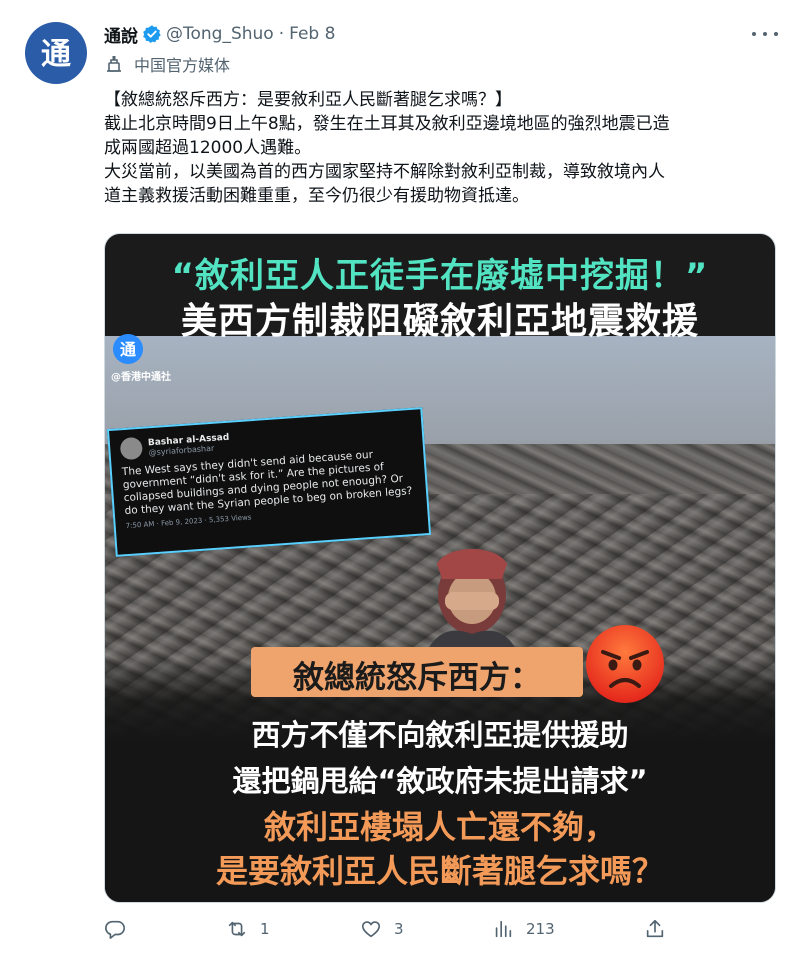 This screenshot has width=800, height=965. I want to click on tweet-actions: 1 3 213, so click(394, 933).